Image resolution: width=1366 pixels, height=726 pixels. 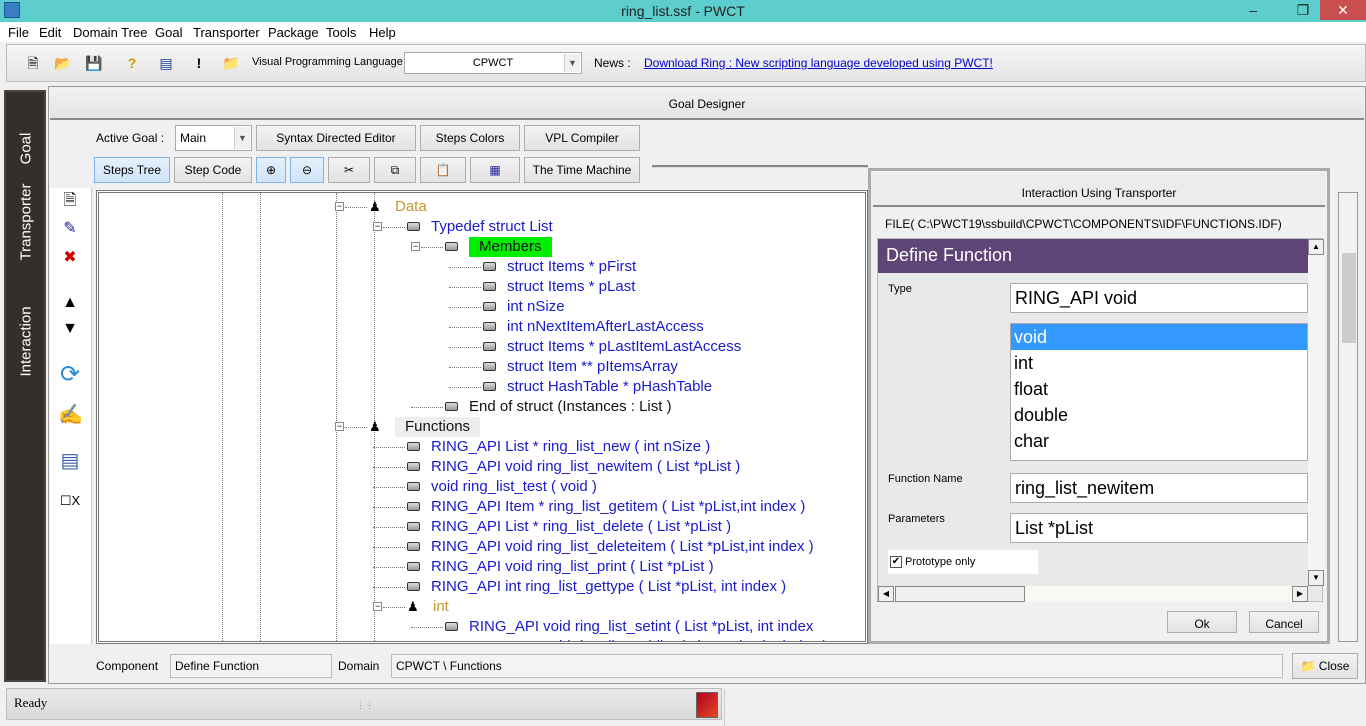 I want to click on type-option: double, so click(x=1159, y=415).